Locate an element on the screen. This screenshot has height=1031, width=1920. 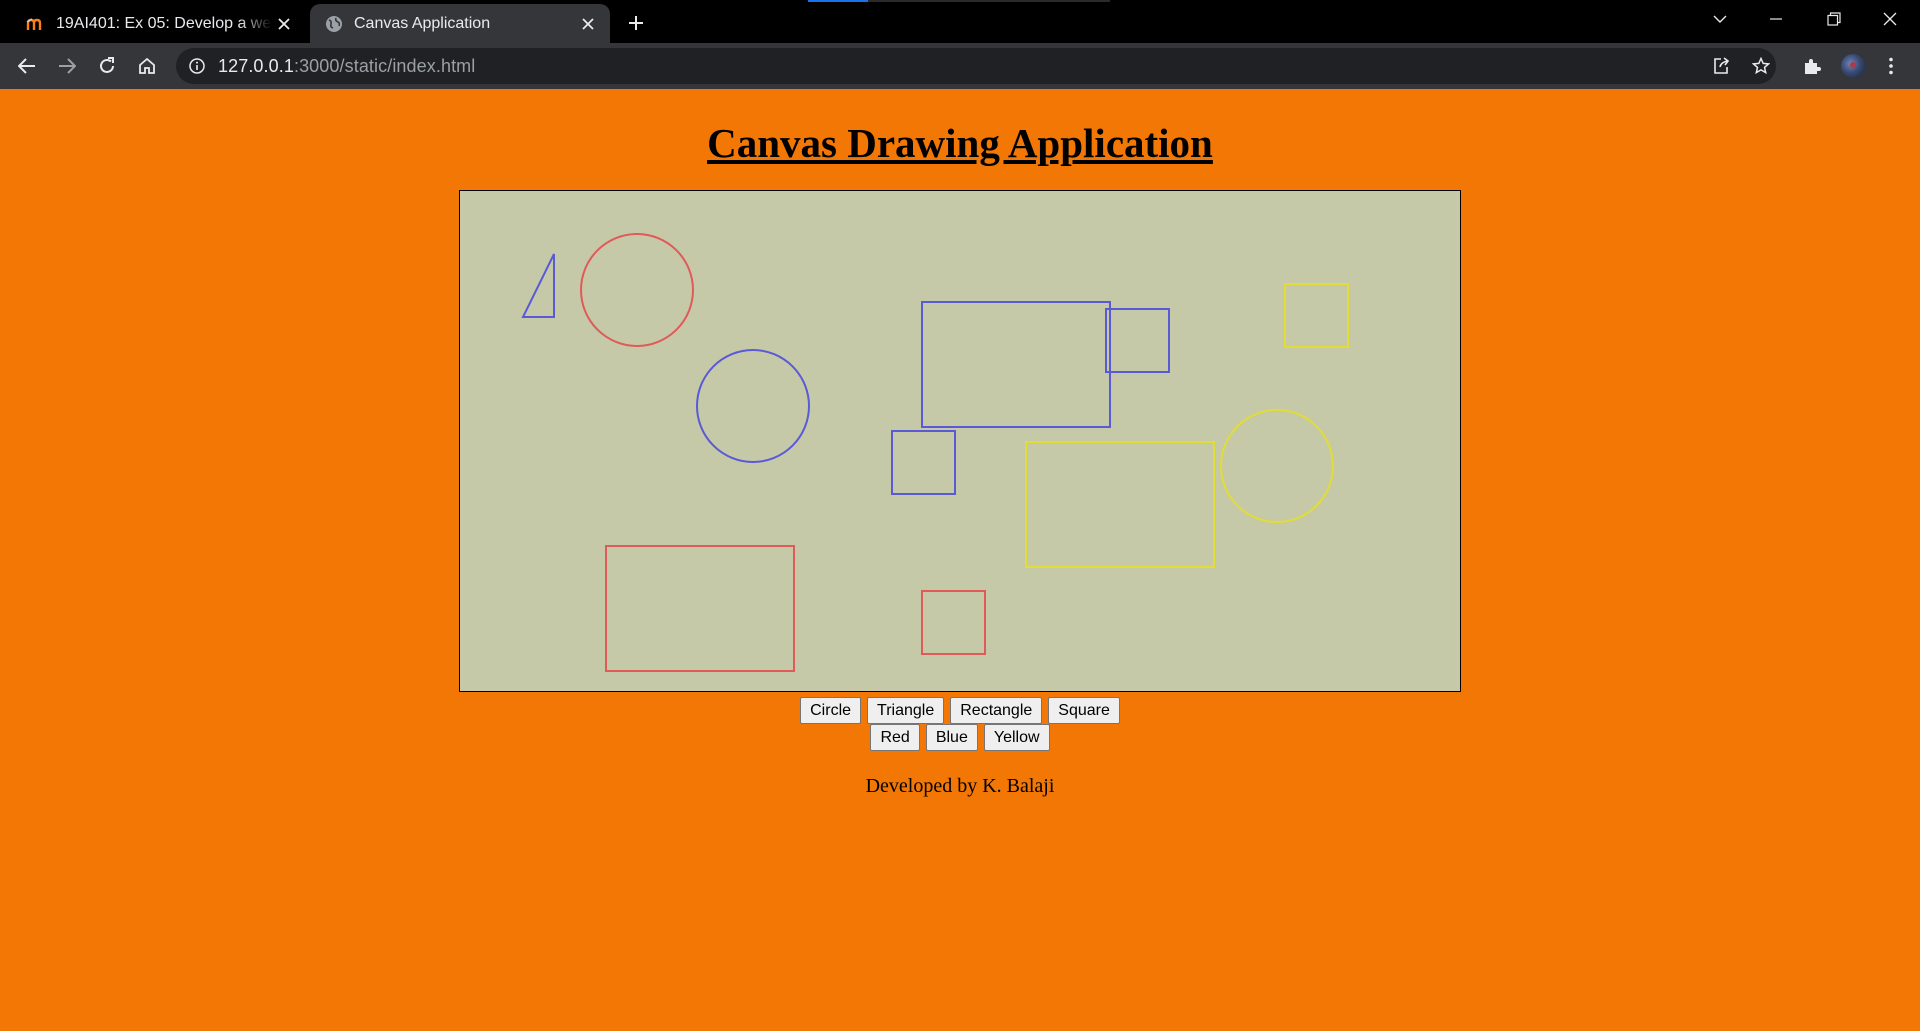
arrow-right-icon is located at coordinates (67, 66).